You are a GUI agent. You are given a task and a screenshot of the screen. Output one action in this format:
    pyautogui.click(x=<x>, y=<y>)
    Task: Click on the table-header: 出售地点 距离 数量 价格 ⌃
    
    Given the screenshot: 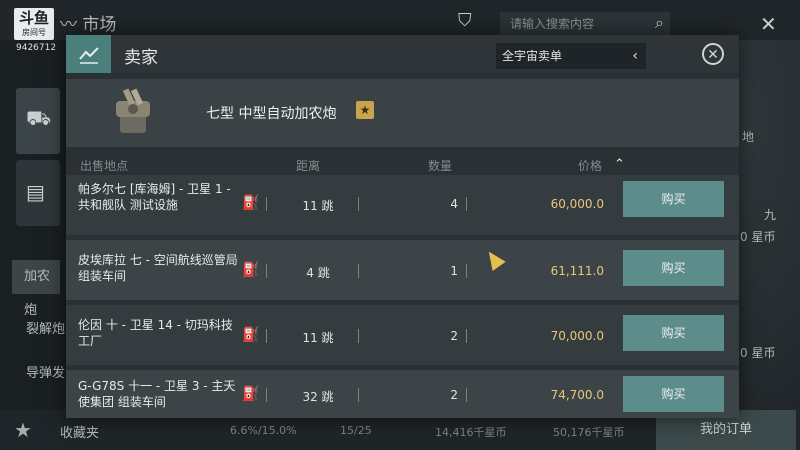 What is the action you would take?
    pyautogui.click(x=402, y=165)
    